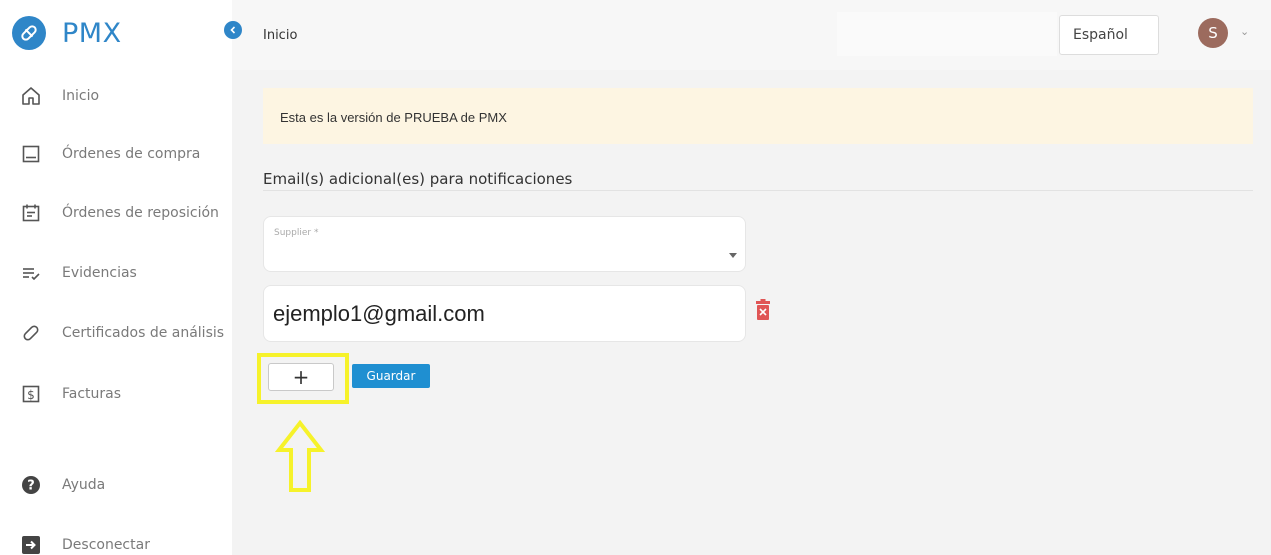  Describe the element at coordinates (751, 35) in the screenshot. I see `top-bar: Inicio Español S ⌄` at that location.